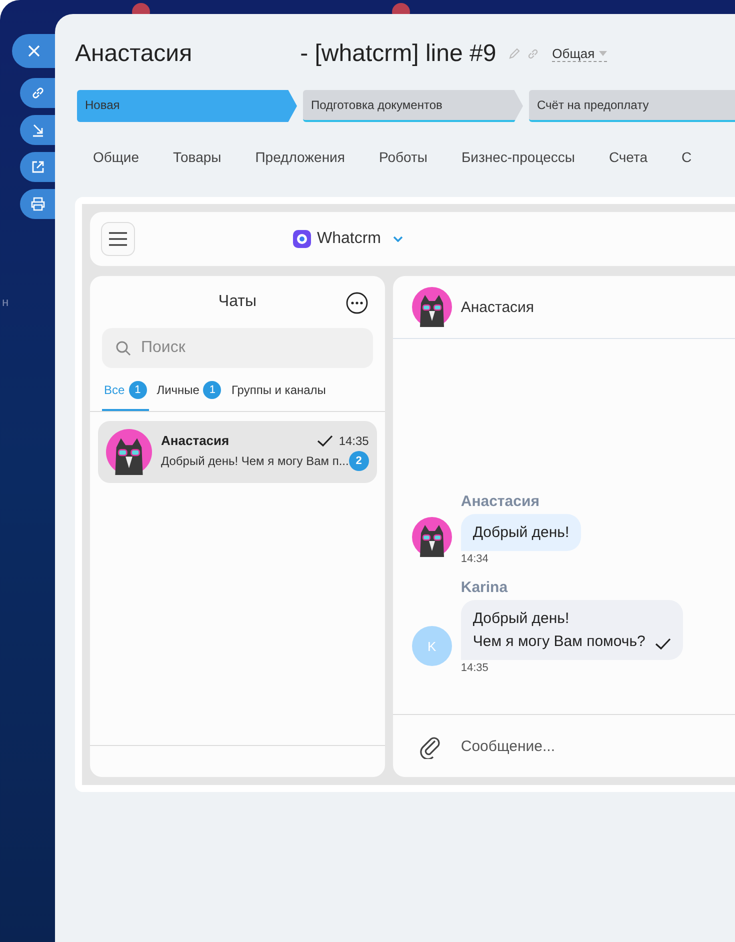  I want to click on message-time: 14:34, so click(475, 559).